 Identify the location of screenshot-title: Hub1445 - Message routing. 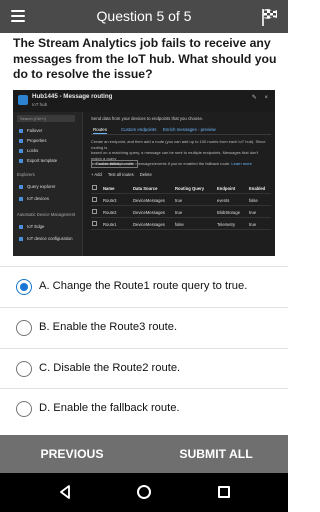
(72, 96).